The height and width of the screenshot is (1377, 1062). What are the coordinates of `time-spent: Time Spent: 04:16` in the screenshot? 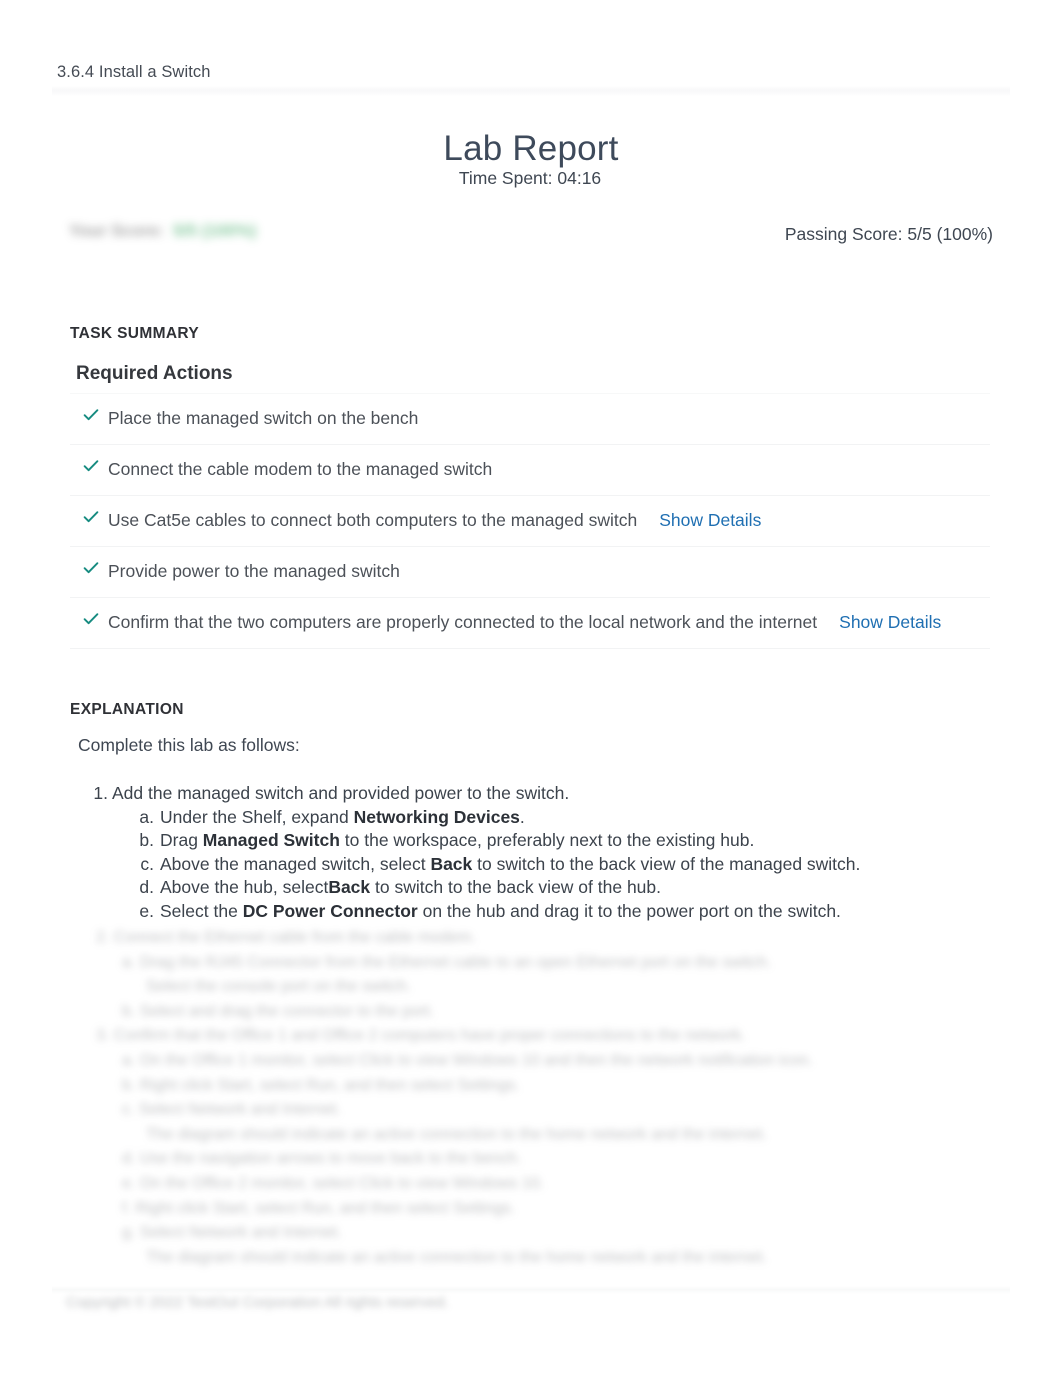 It's located at (530, 178).